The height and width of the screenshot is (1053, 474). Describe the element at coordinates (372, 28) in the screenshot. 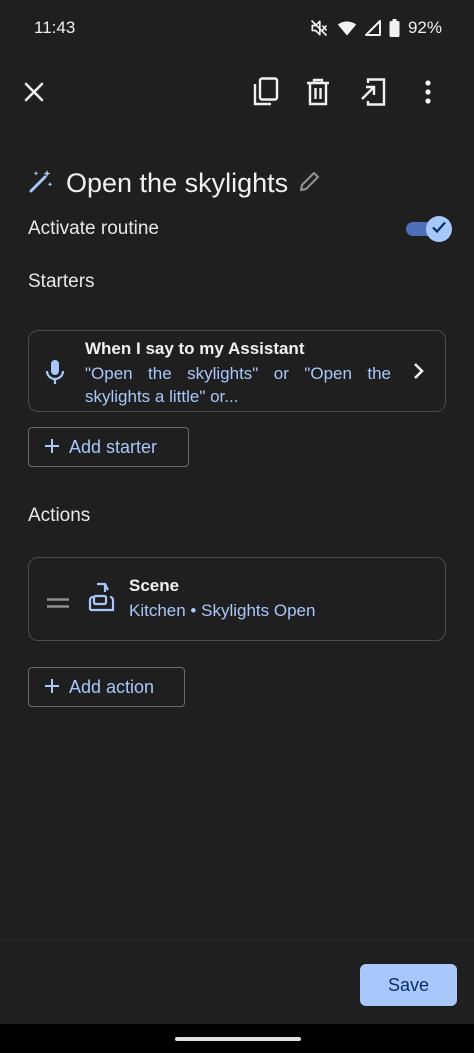

I see `signal-icon` at that location.